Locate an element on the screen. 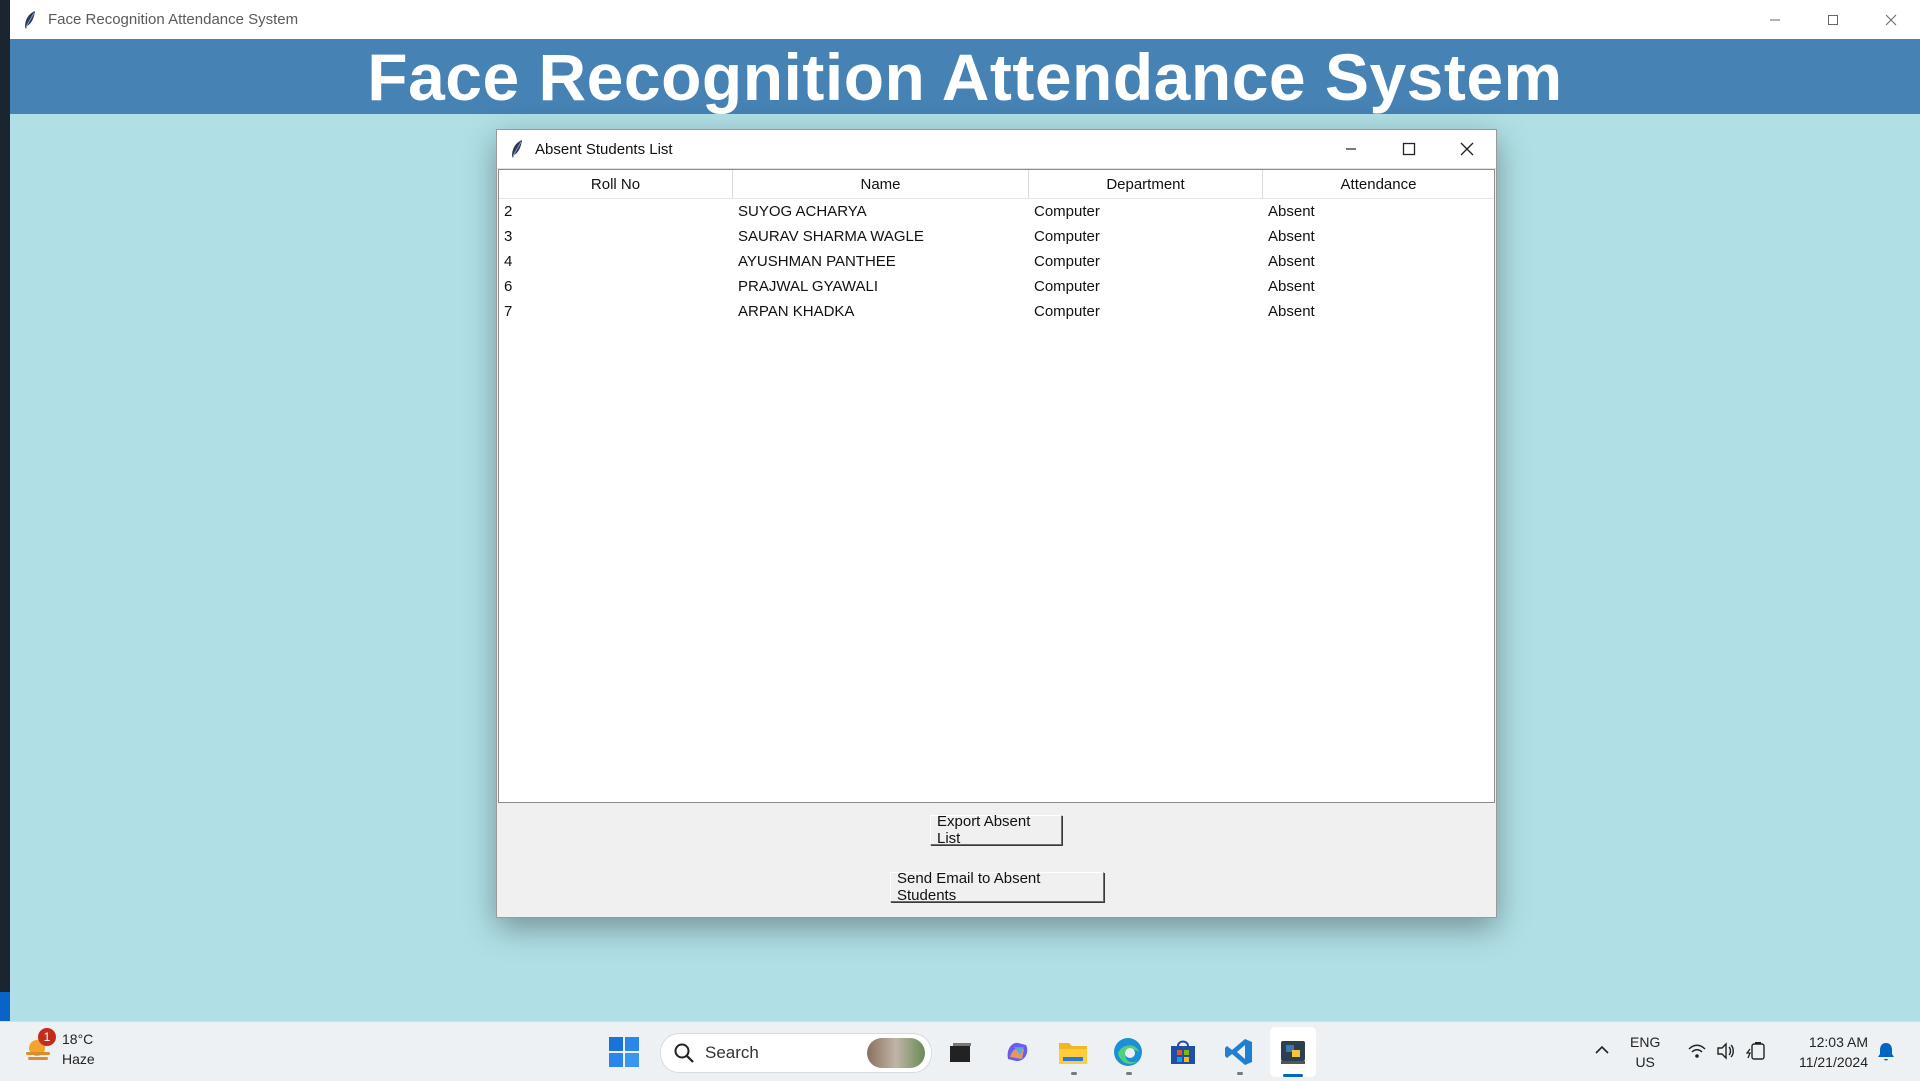  dialog-minimize-button is located at coordinates (1351, 149).